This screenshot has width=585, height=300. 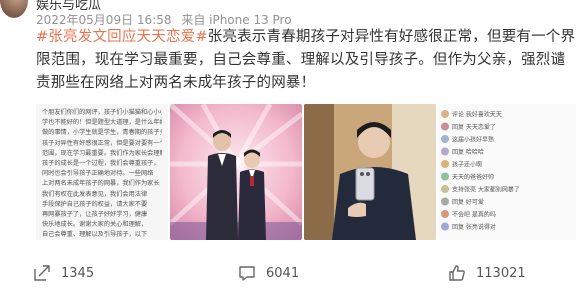 I want to click on statement-line: 上对两名未成年孩子的网暴，我们作为家长, so click(x=101, y=184).